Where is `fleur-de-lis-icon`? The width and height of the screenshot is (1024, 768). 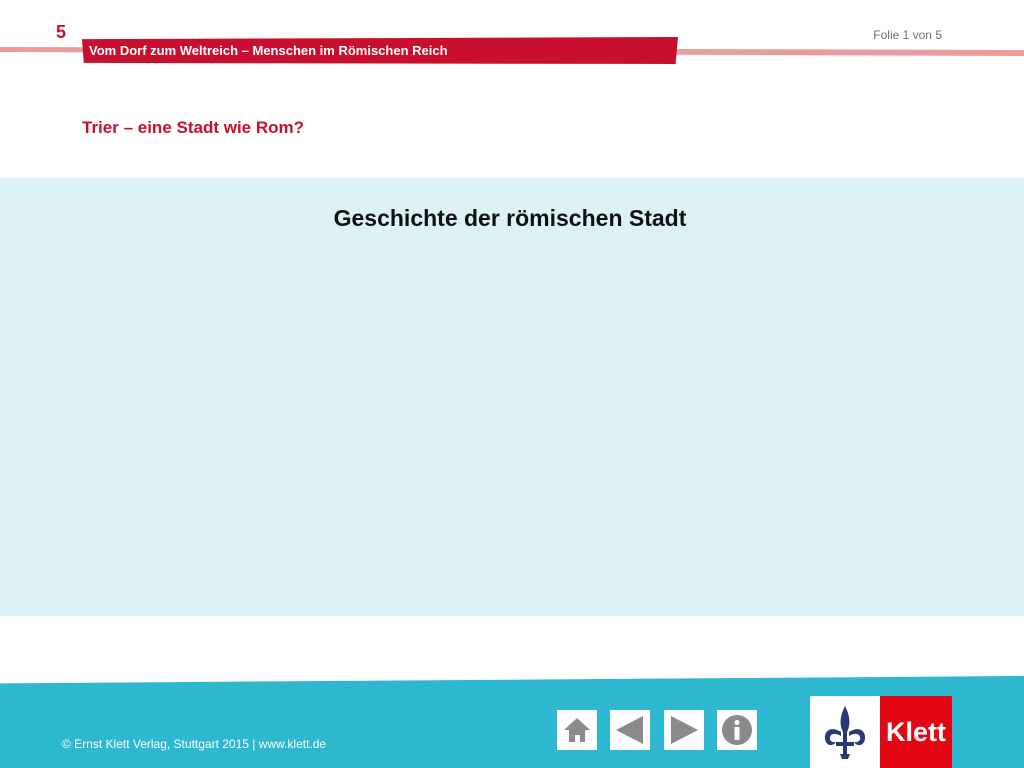
fleur-de-lis-icon is located at coordinates (845, 732).